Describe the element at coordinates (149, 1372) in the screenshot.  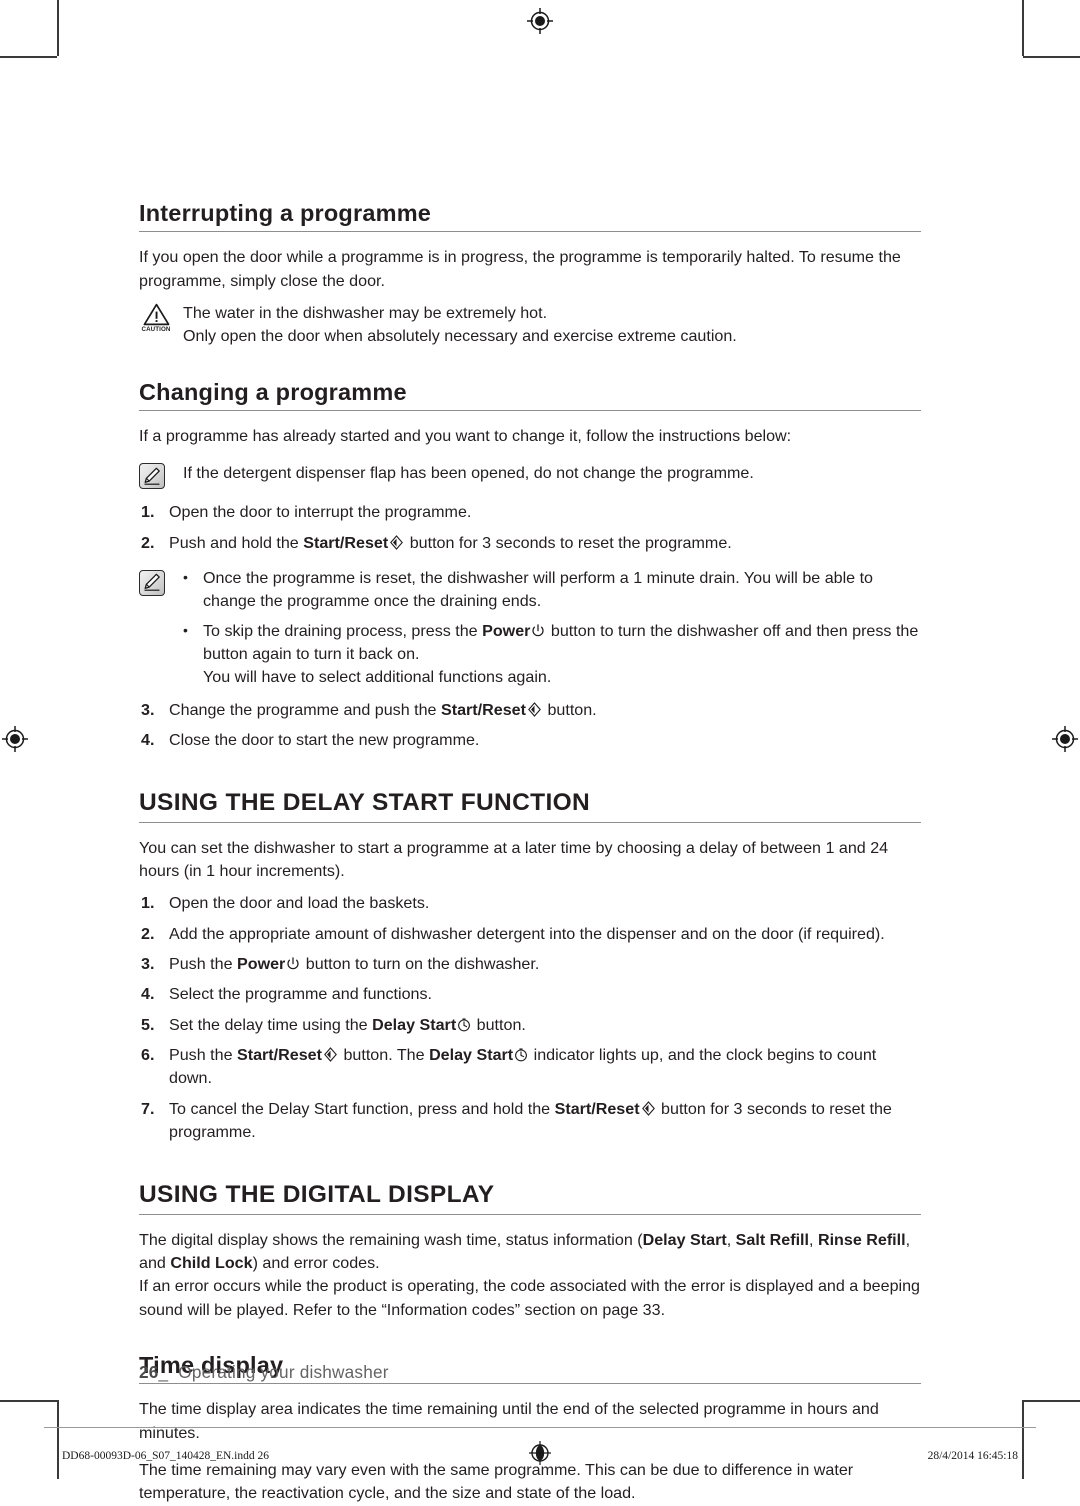
I see `page-number: 26` at that location.